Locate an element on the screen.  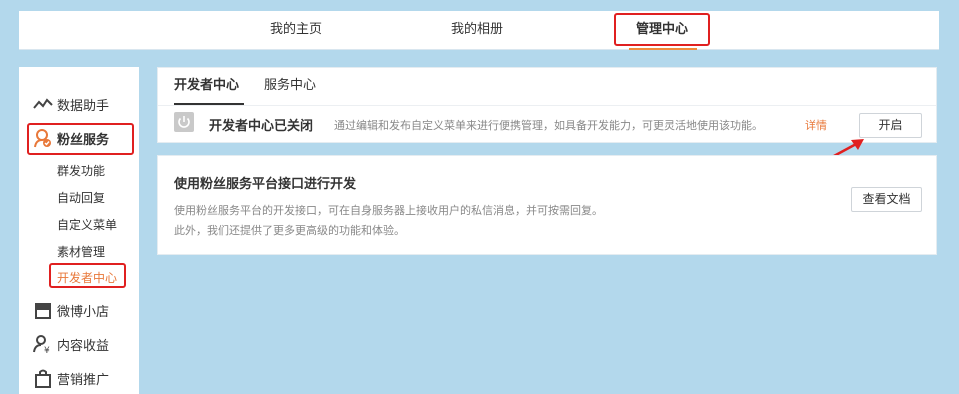
sidebar-sub-auto-reply: 自动回复 is located at coordinates (81, 197).